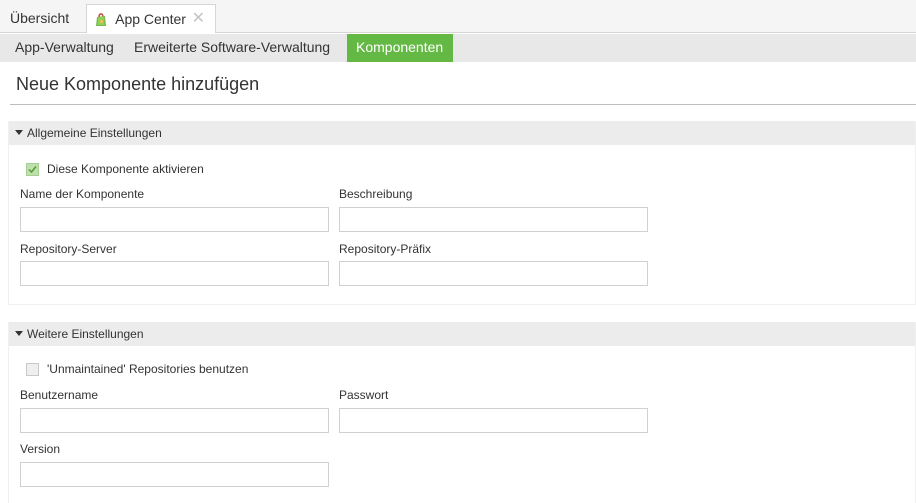  What do you see at coordinates (493, 420) in the screenshot?
I see `password-input` at bounding box center [493, 420].